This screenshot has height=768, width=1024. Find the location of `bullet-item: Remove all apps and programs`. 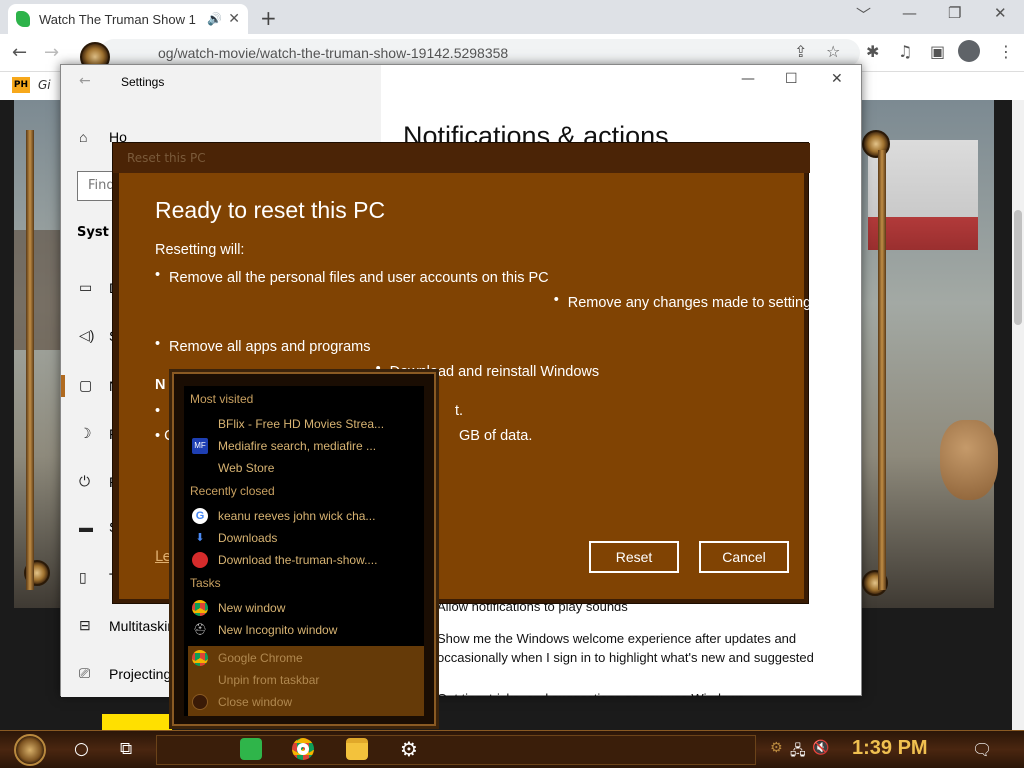

bullet-item: Remove all apps and programs is located at coordinates (263, 347).